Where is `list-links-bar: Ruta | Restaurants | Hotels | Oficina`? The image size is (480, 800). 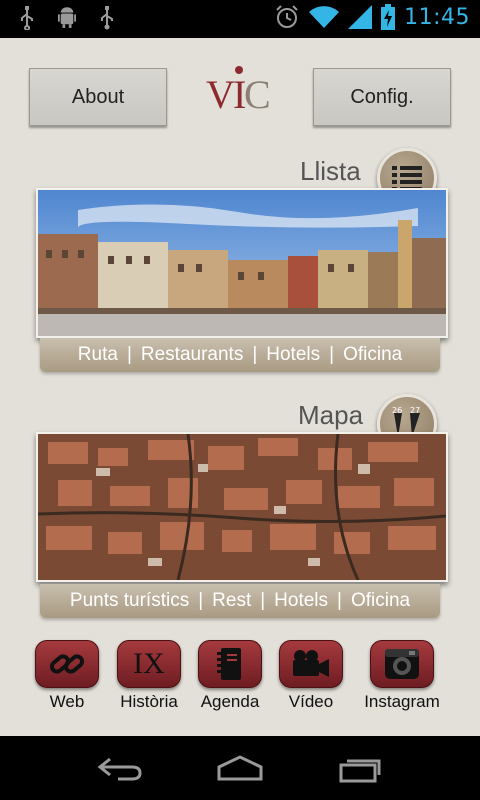
list-links-bar: Ruta | Restaurants | Hotels | Oficina is located at coordinates (240, 355).